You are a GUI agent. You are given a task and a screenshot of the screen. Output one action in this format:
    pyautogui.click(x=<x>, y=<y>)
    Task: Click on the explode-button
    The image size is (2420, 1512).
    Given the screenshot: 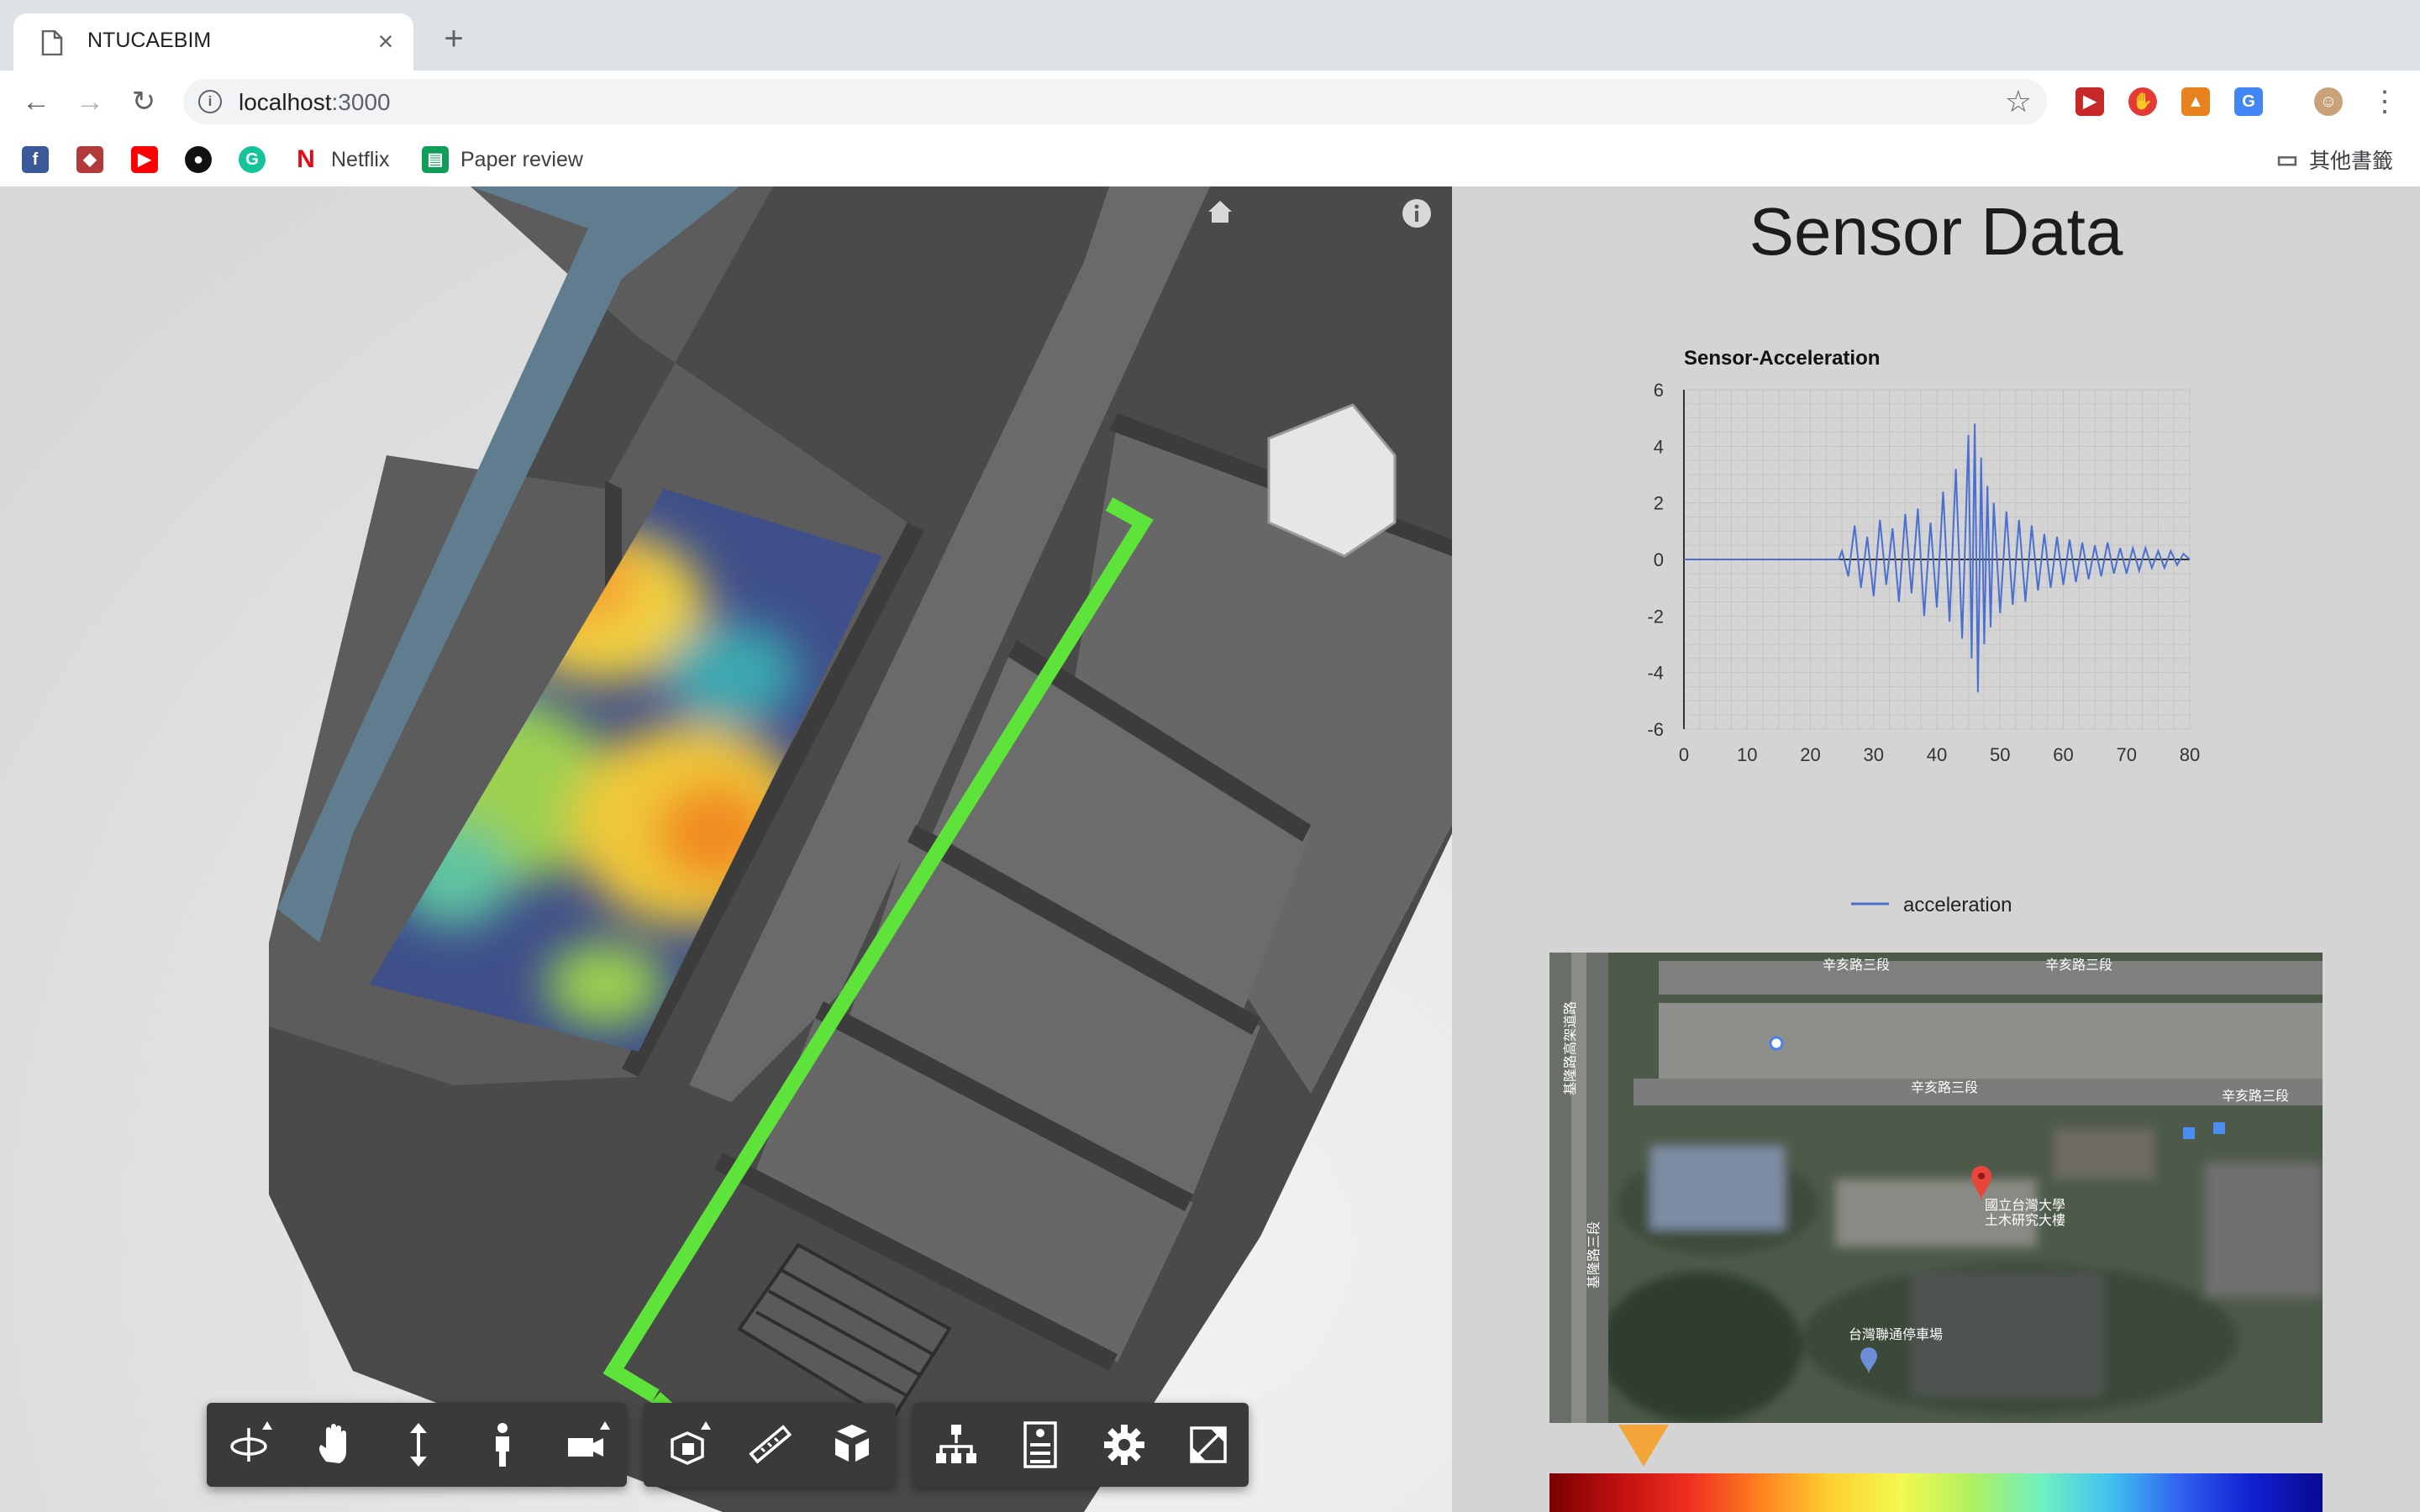 What is the action you would take?
    pyautogui.click(x=852, y=1445)
    